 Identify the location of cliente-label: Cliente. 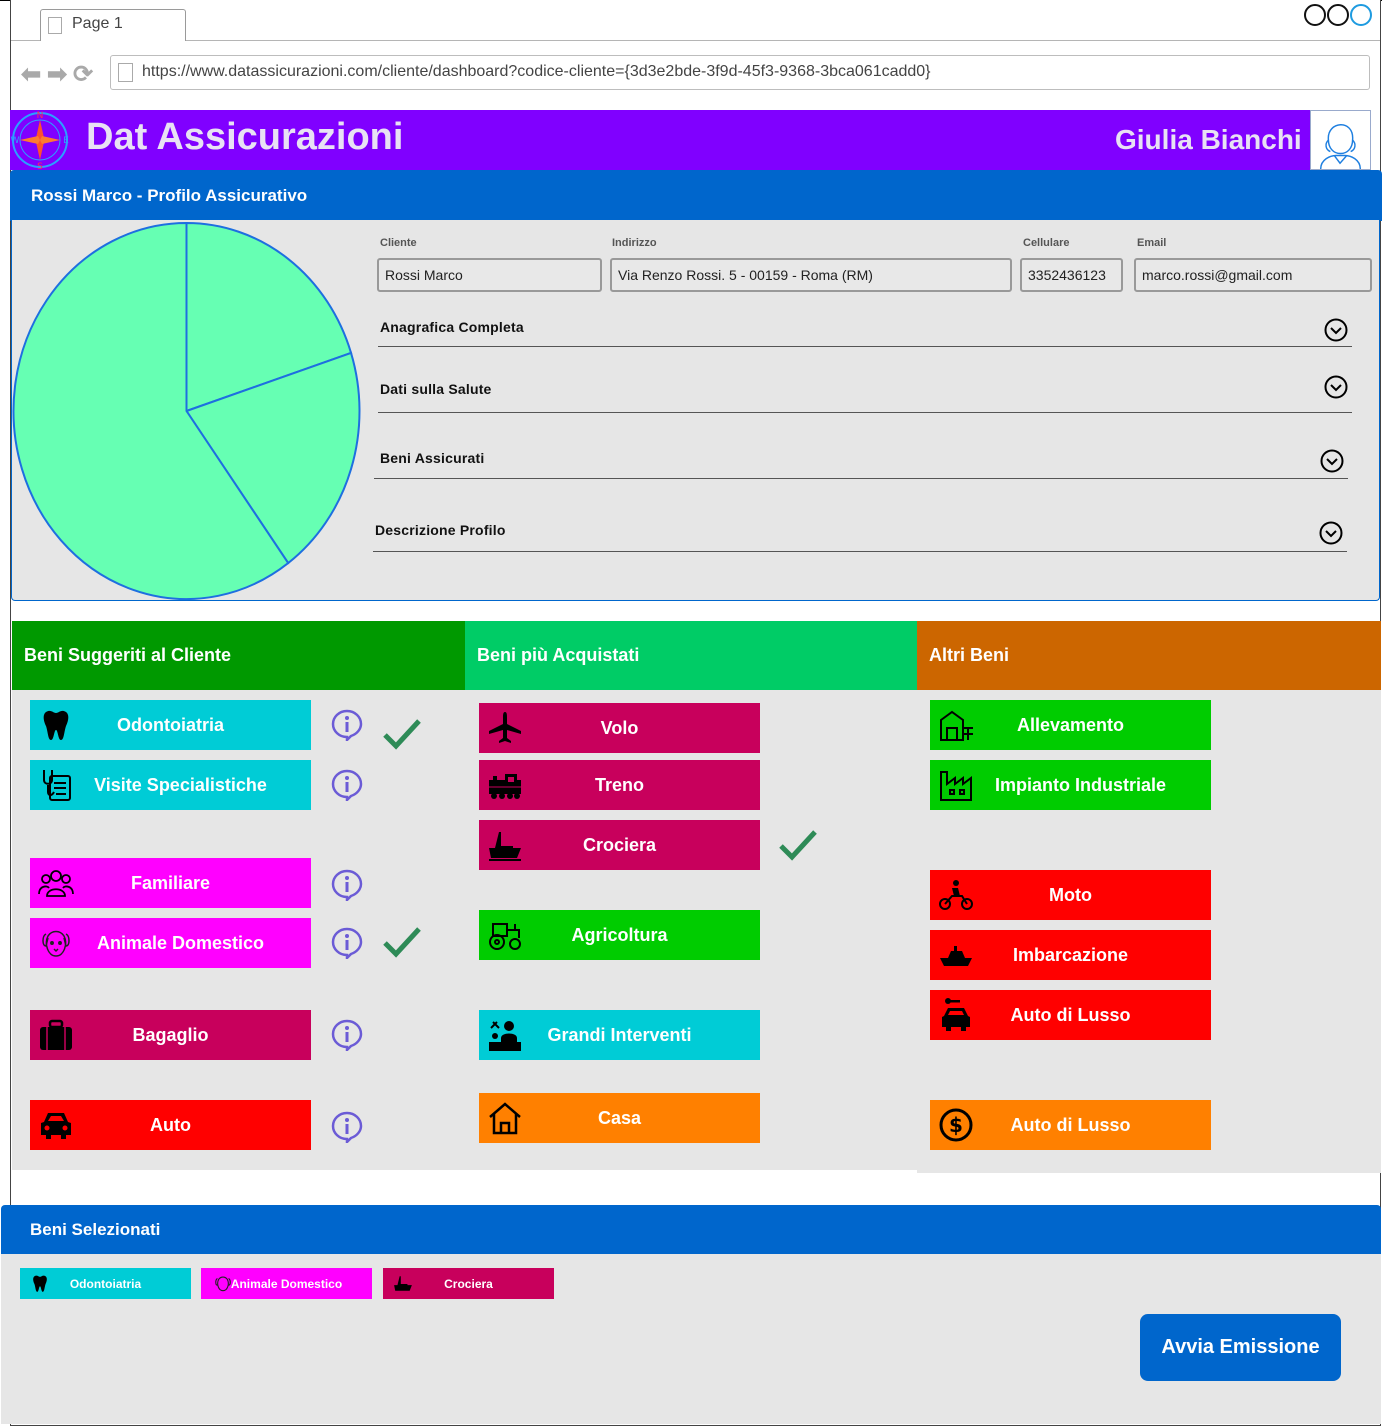
(398, 243).